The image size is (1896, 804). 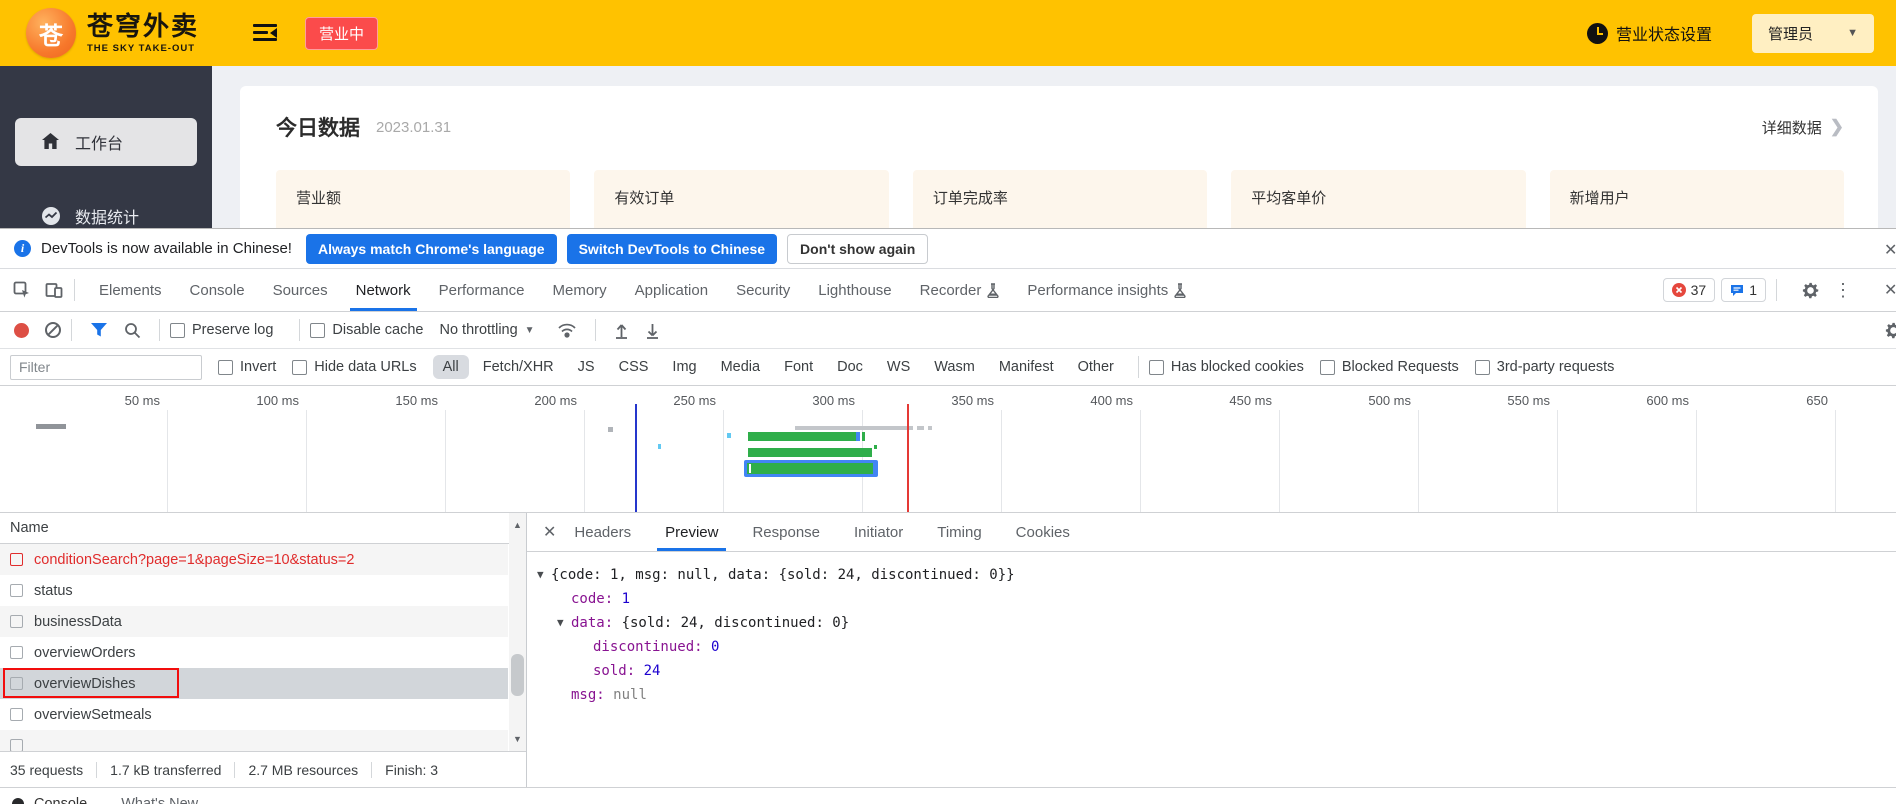 I want to click on filter-pill-media: Media, so click(x=741, y=367).